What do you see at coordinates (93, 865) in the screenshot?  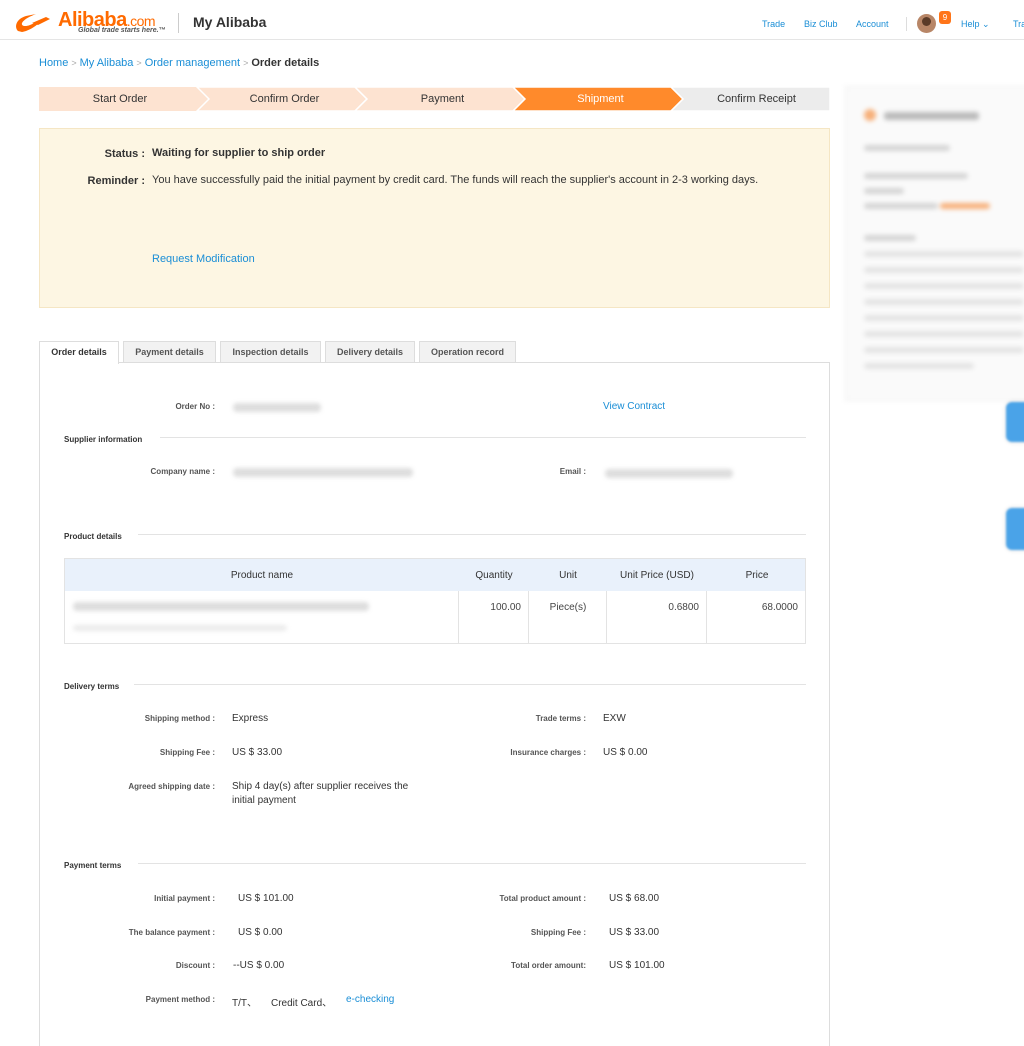 I see `payment-section-title: Payment terms` at bounding box center [93, 865].